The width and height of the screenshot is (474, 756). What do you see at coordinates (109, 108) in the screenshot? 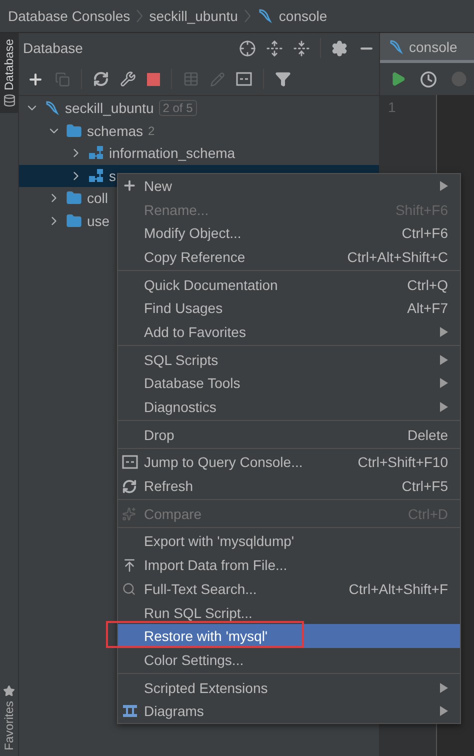
I see `node-label: seckill_ubuntu` at bounding box center [109, 108].